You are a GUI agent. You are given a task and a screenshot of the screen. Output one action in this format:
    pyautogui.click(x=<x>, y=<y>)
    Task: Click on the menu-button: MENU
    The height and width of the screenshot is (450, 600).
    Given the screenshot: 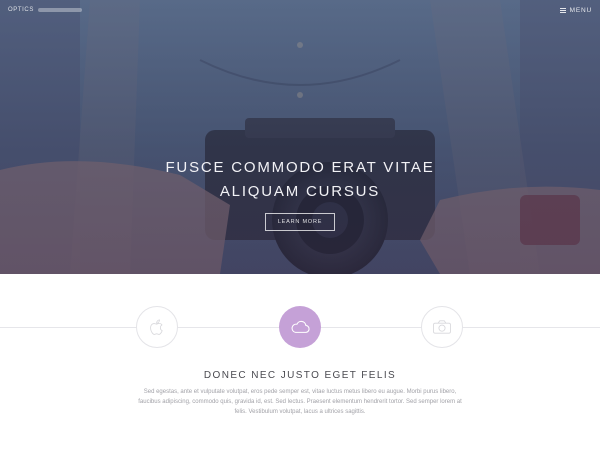 What is the action you would take?
    pyautogui.click(x=575, y=10)
    